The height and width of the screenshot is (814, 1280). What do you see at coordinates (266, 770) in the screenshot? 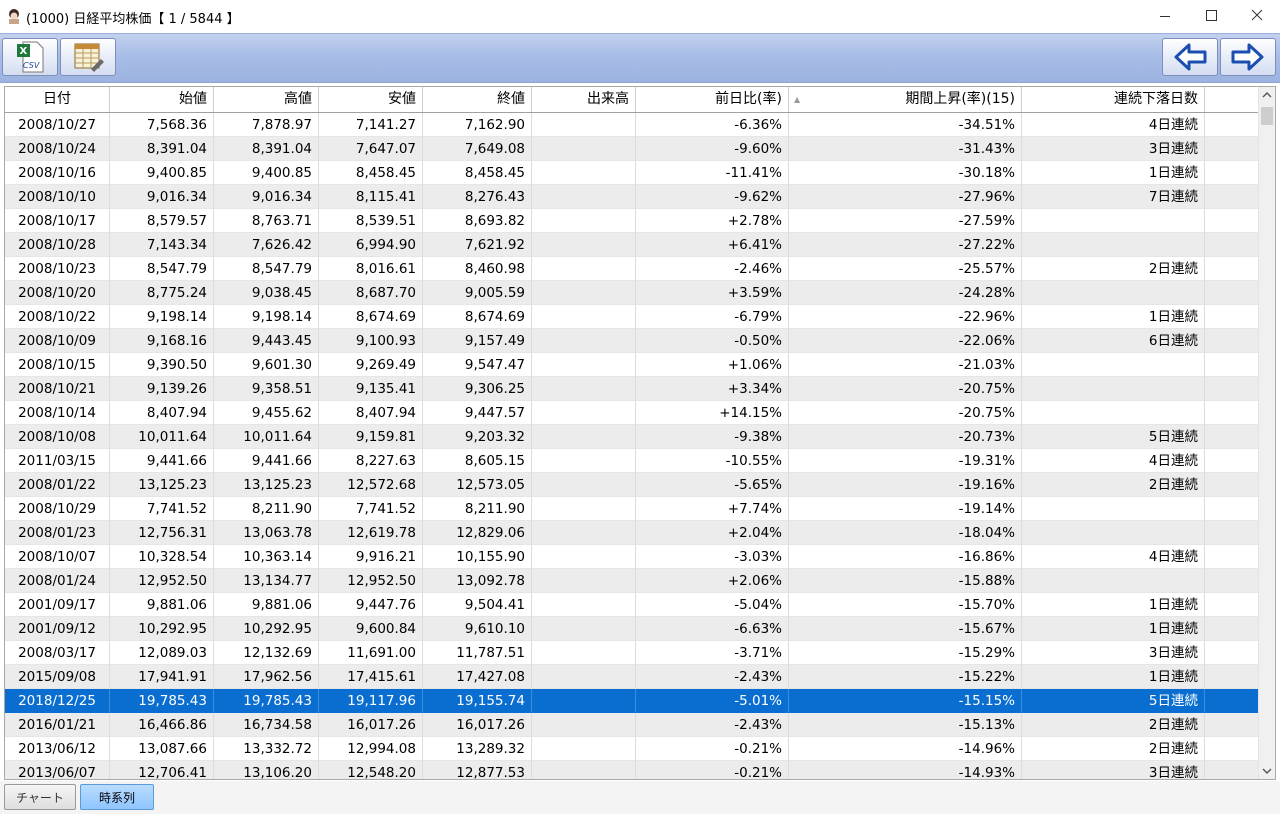
I see `cell-high: 13,106.20` at bounding box center [266, 770].